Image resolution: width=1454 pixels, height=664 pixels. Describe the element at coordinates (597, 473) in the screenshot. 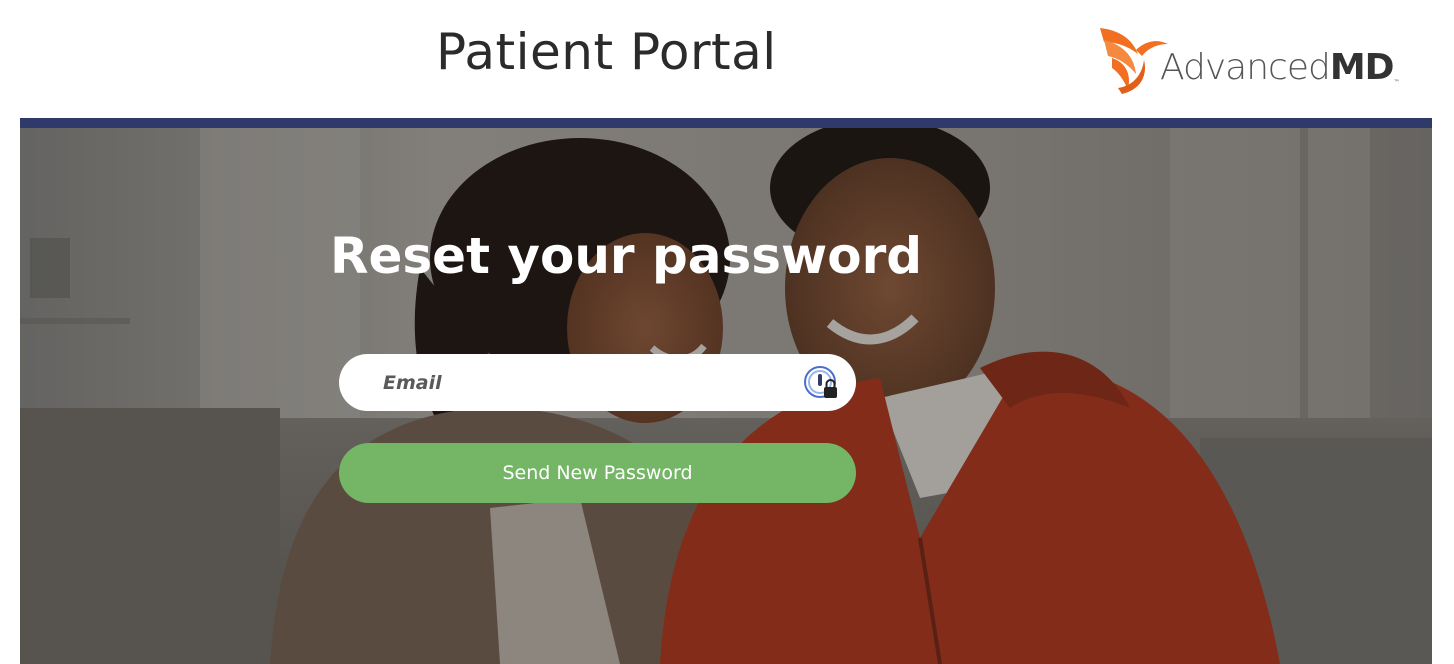

I see `send-new-password-button: Send New Password` at that location.